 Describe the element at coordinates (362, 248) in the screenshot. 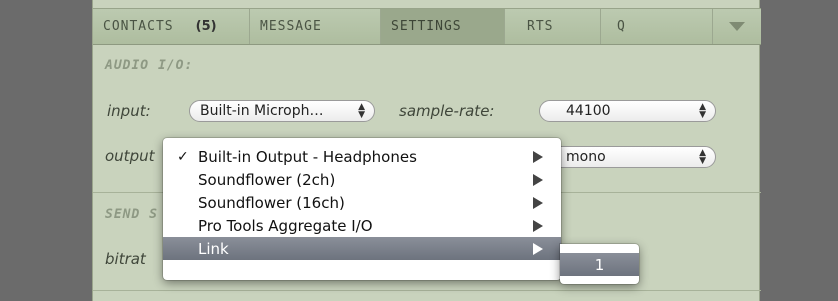

I see `menu-item-link: Link` at that location.